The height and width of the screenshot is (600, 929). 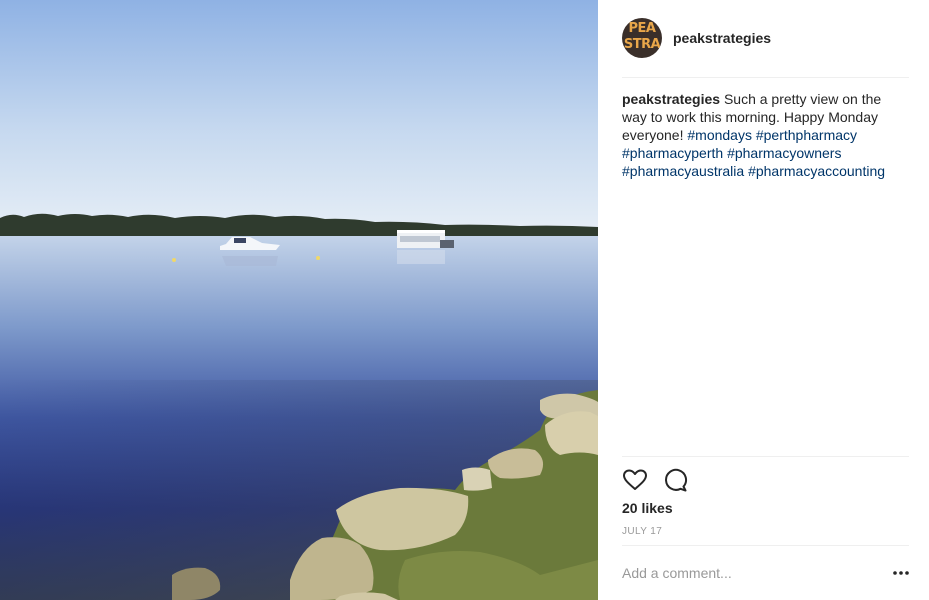 What do you see at coordinates (642, 531) in the screenshot?
I see `post-date: JULY 17` at bounding box center [642, 531].